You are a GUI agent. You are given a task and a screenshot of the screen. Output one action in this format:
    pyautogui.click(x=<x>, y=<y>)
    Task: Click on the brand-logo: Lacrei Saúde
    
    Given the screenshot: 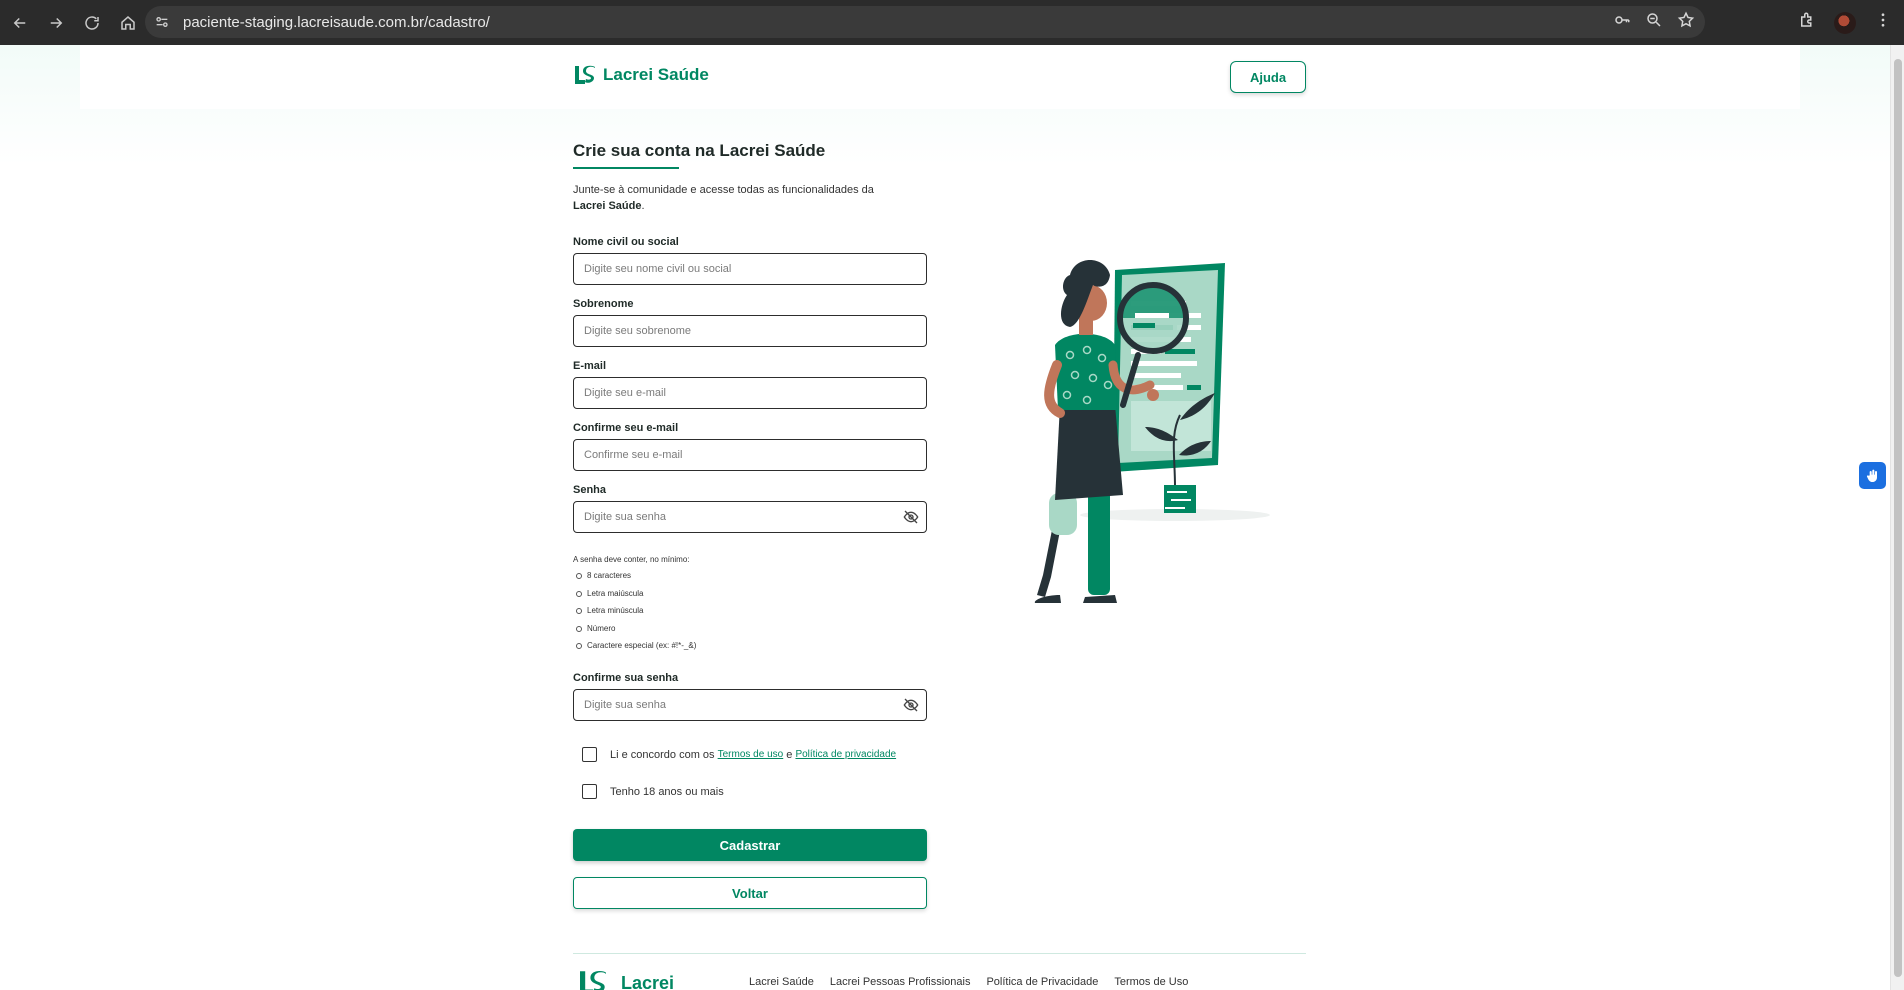 What is the action you would take?
    pyautogui.click(x=641, y=75)
    